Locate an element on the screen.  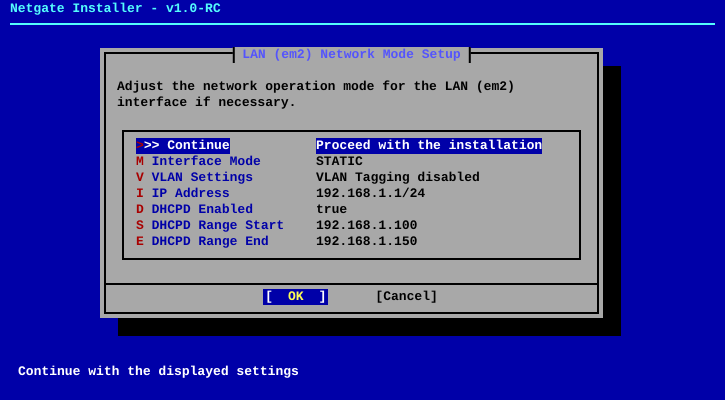
menu-item-value: 192.168.1.1/24 is located at coordinates (371, 194).